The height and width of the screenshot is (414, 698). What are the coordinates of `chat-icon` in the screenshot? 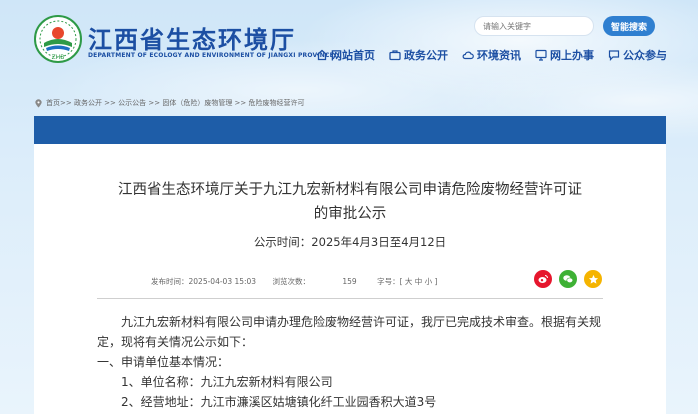 It's located at (614, 55).